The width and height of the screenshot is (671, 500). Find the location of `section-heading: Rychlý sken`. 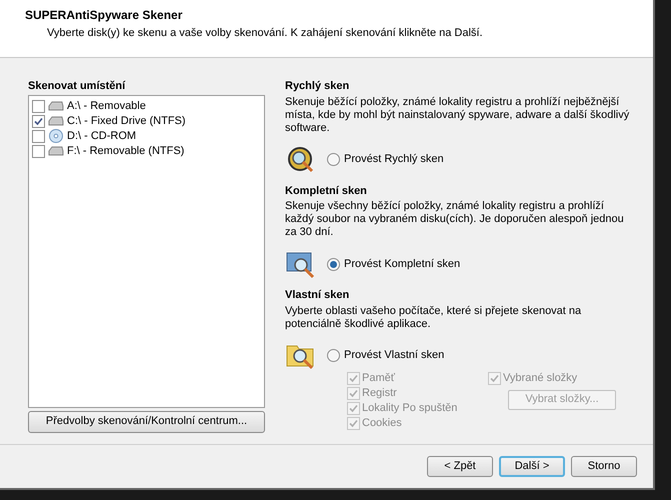

section-heading: Rychlý sken is located at coordinates (317, 86).